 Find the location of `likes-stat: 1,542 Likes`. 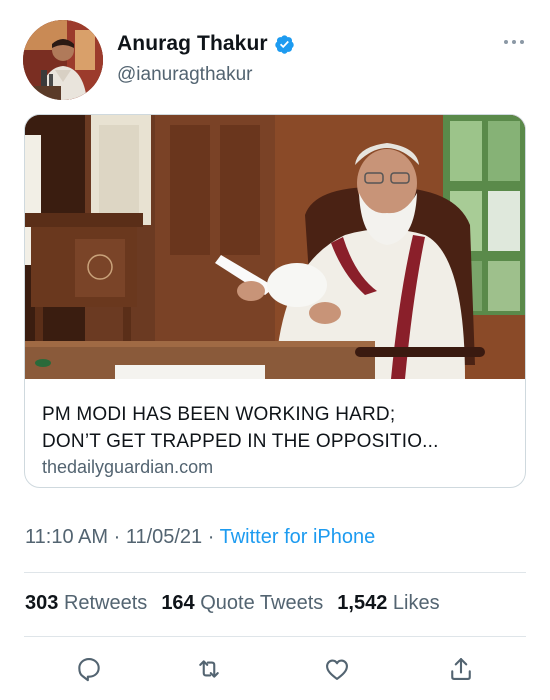

likes-stat: 1,542 Likes is located at coordinates (388, 603).